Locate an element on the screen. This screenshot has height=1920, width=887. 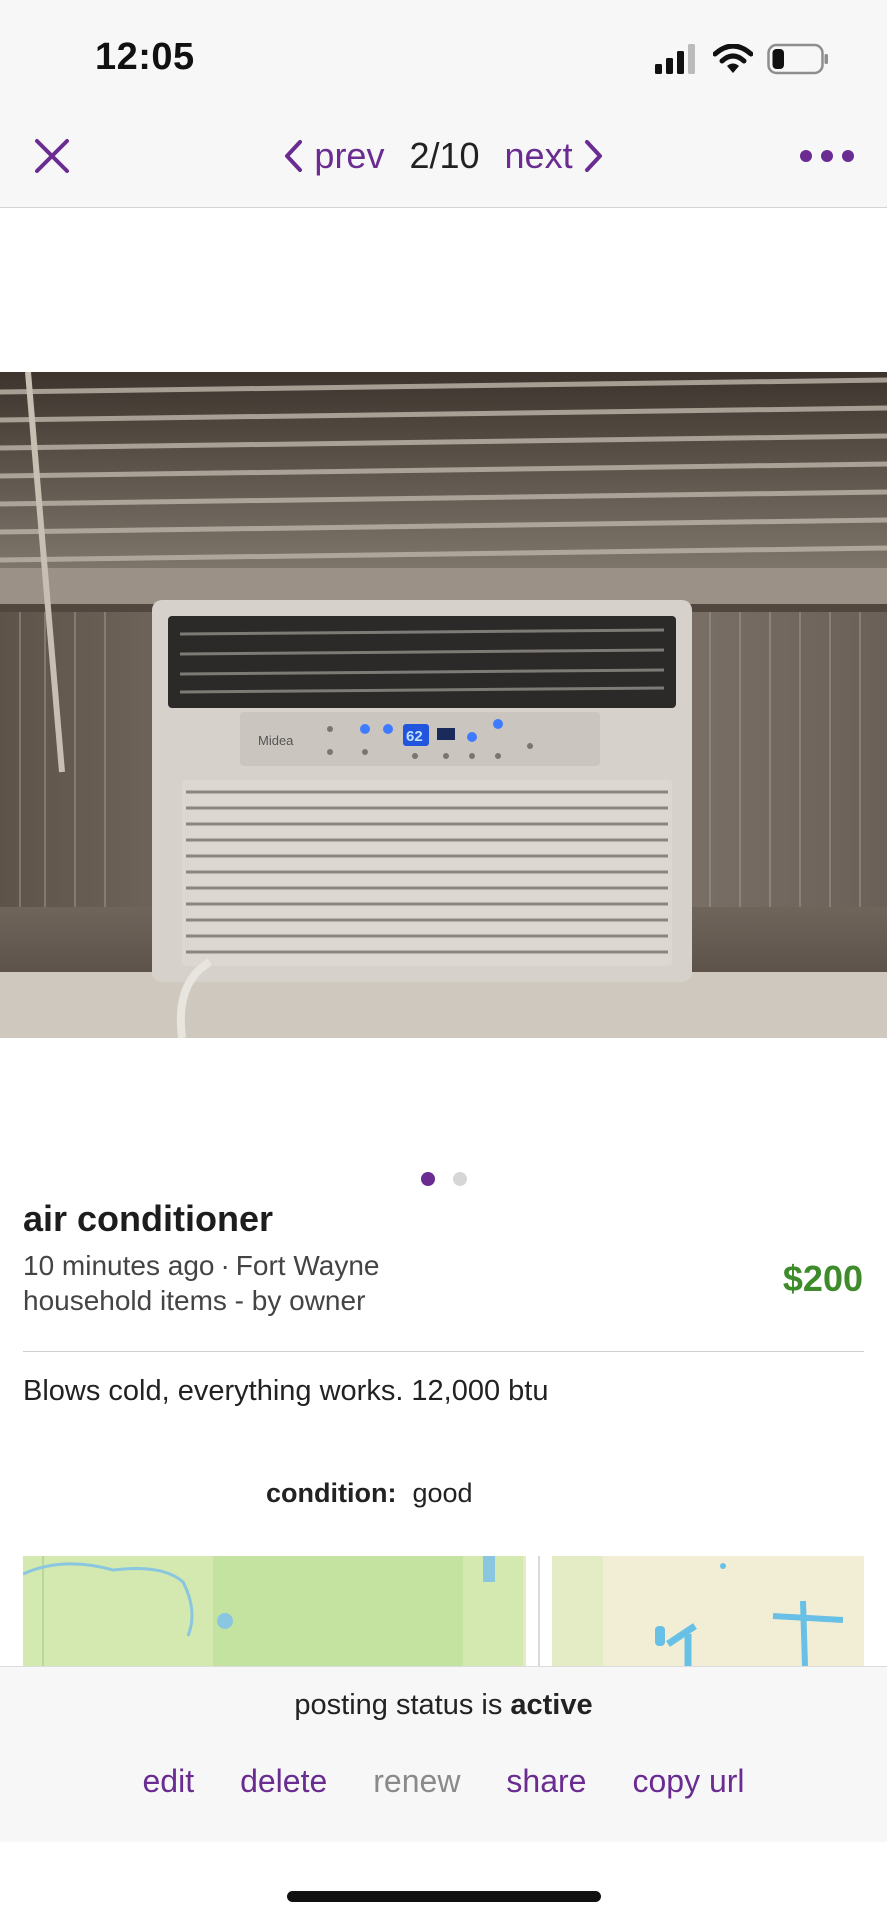
cellular-signal-icon is located at coordinates (675, 59).